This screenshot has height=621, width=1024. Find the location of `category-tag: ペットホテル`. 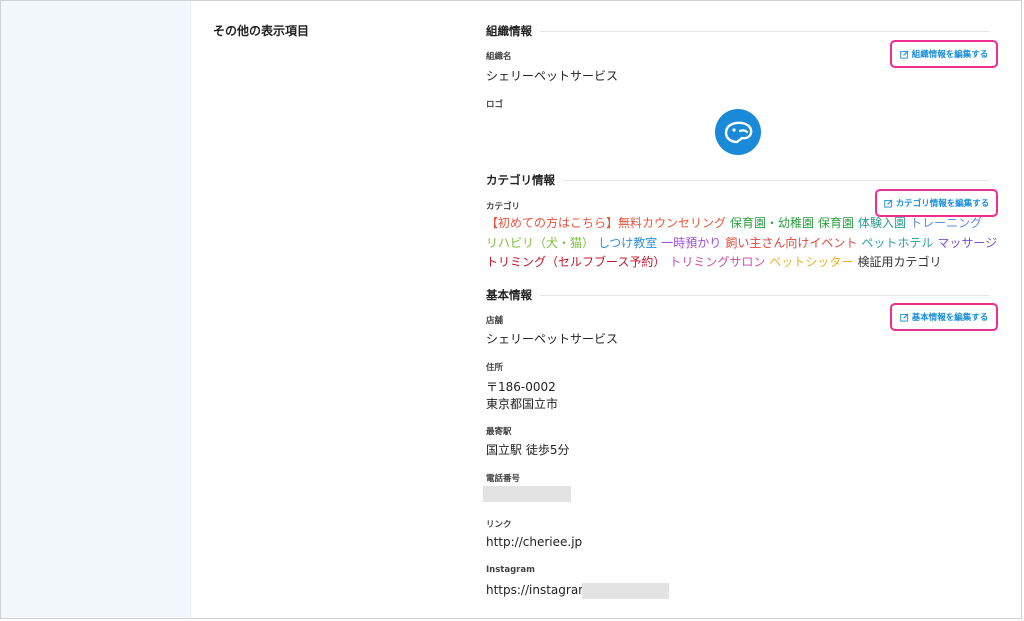

category-tag: ペットホテル is located at coordinates (897, 243).